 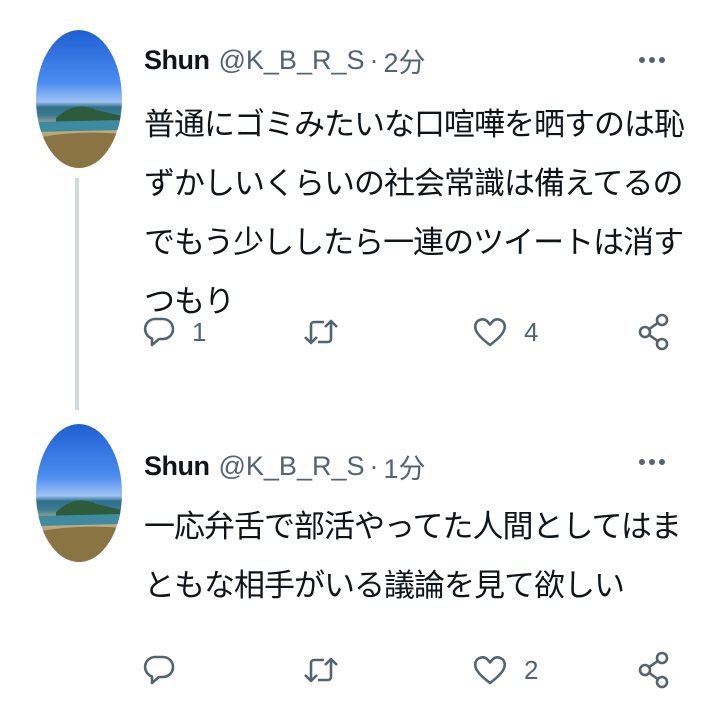 I want to click on tweet-header: Shun @K_B_R_S · 1分, so click(x=285, y=466).